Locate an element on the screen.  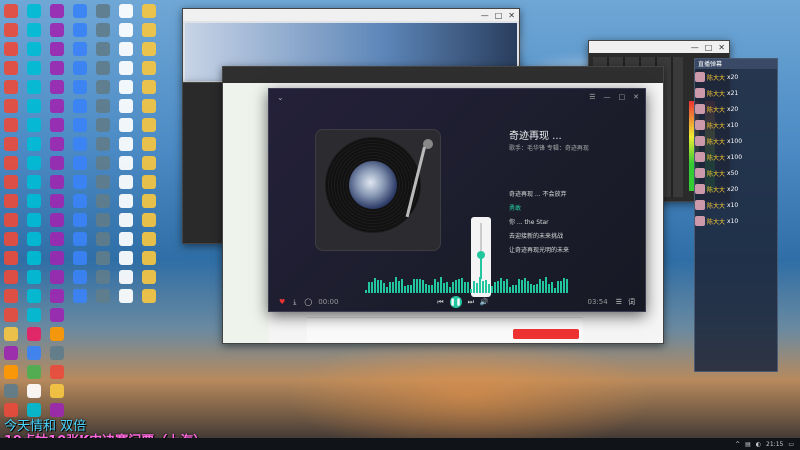
volume-icon: 🔊 is located at coordinates (484, 302).